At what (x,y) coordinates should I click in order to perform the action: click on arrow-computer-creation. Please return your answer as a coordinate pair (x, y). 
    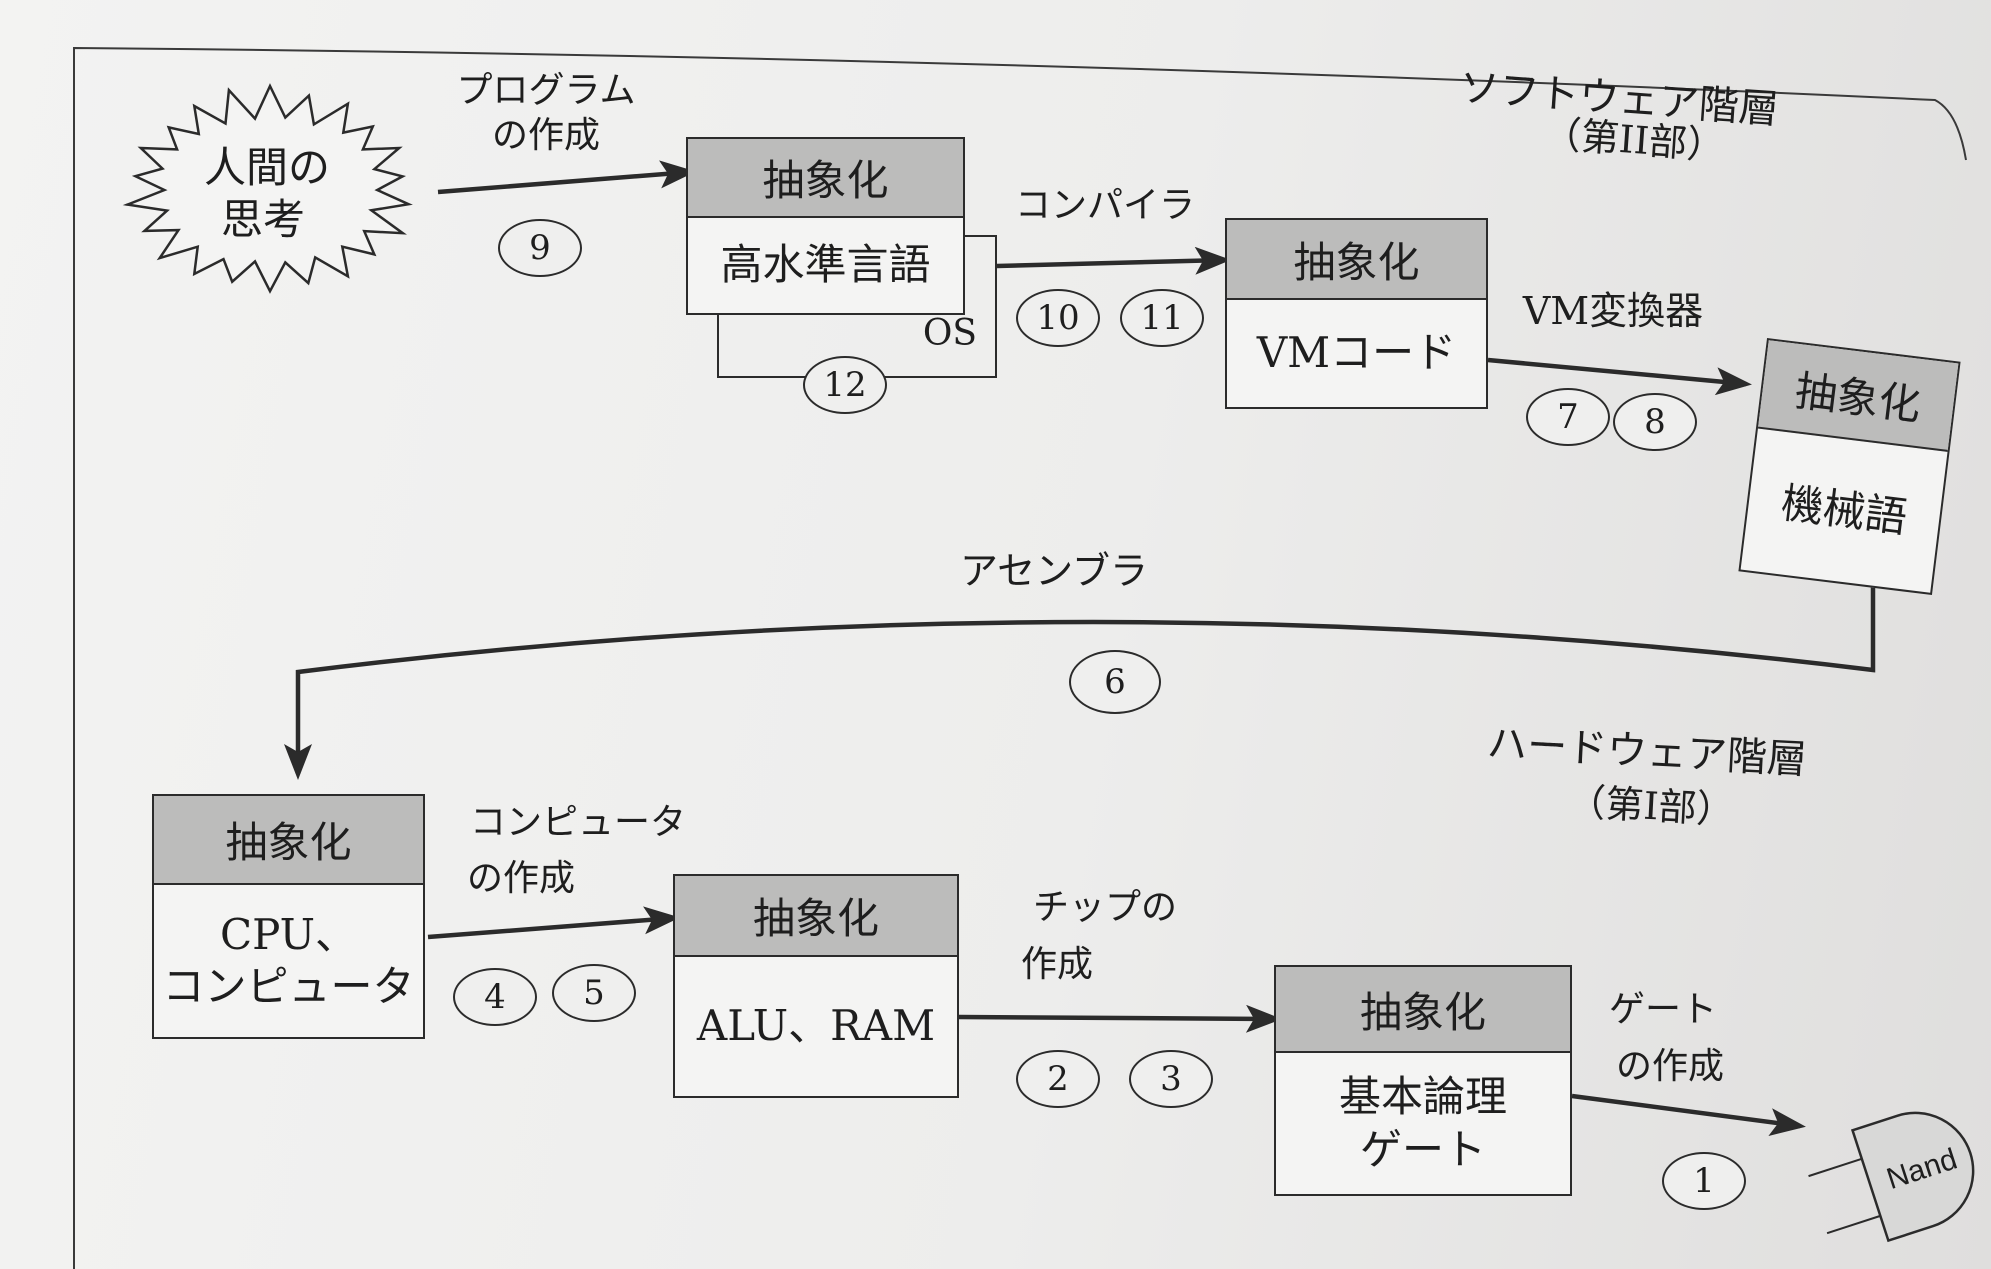
    Looking at the image, I should click on (553, 923).